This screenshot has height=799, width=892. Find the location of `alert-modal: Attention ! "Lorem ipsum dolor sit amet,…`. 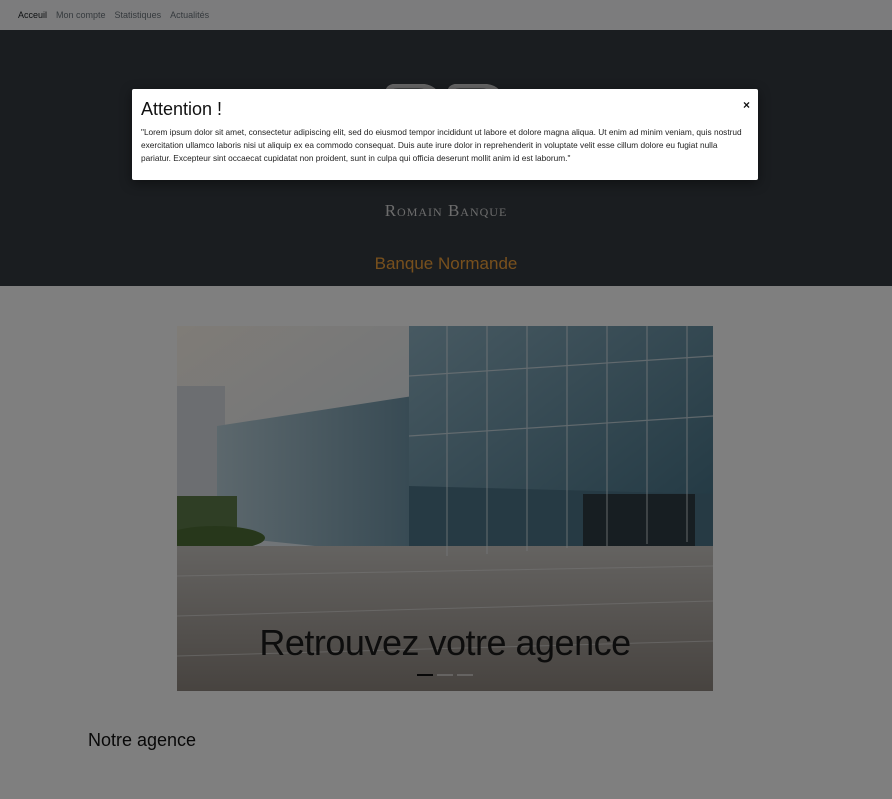

alert-modal: Attention ! "Lorem ipsum dolor sit amet,… is located at coordinates (445, 134).